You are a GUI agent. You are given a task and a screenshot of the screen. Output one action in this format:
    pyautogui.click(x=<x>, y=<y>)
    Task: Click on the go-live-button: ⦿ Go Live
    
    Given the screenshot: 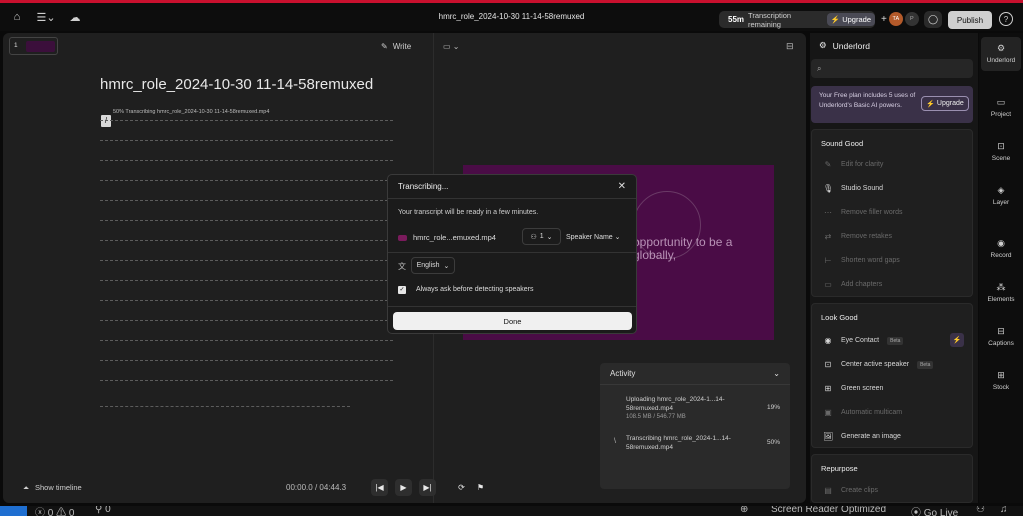 What is the action you would take?
    pyautogui.click(x=934, y=511)
    